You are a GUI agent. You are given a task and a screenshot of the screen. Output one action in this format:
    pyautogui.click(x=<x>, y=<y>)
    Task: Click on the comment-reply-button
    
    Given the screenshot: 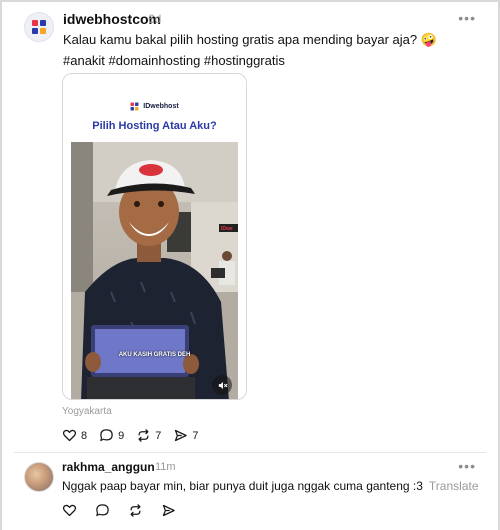 What is the action you would take?
    pyautogui.click(x=102, y=510)
    